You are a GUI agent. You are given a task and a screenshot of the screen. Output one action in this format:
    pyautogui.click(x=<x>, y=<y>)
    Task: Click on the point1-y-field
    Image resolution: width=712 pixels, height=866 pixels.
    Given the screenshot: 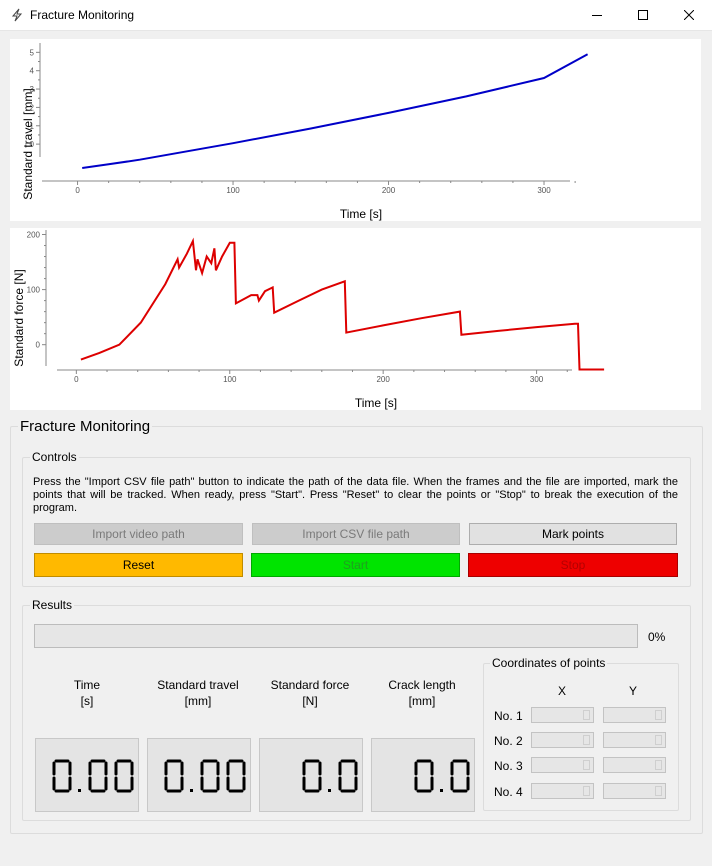 What is the action you would take?
    pyautogui.click(x=634, y=715)
    